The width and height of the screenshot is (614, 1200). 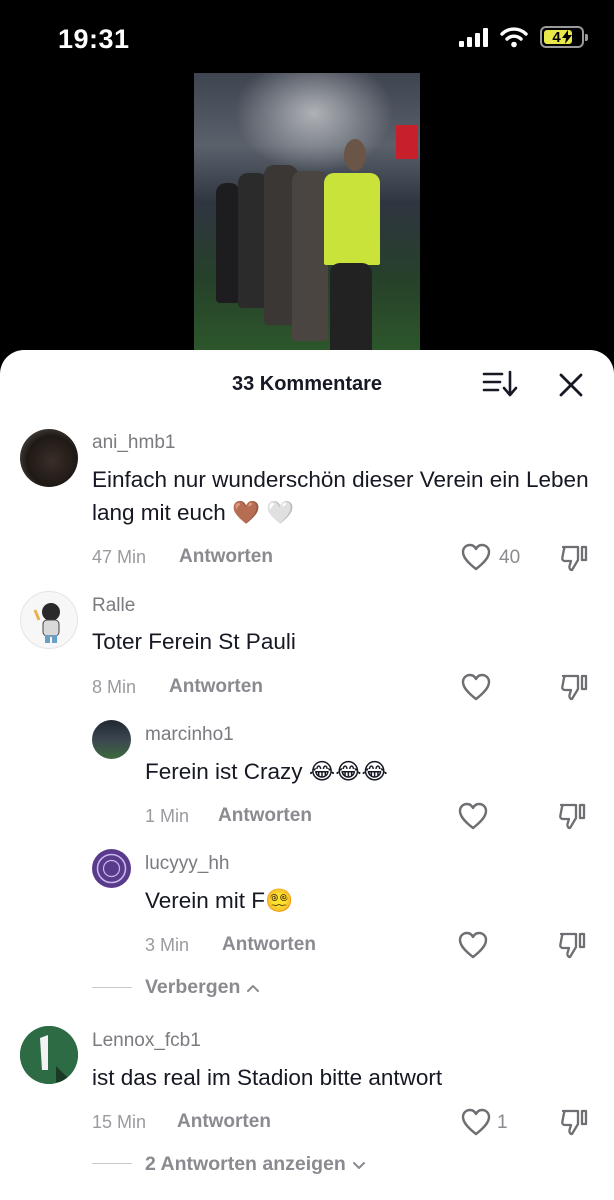 I want to click on comment-username: lucyyy_hh, so click(x=187, y=864).